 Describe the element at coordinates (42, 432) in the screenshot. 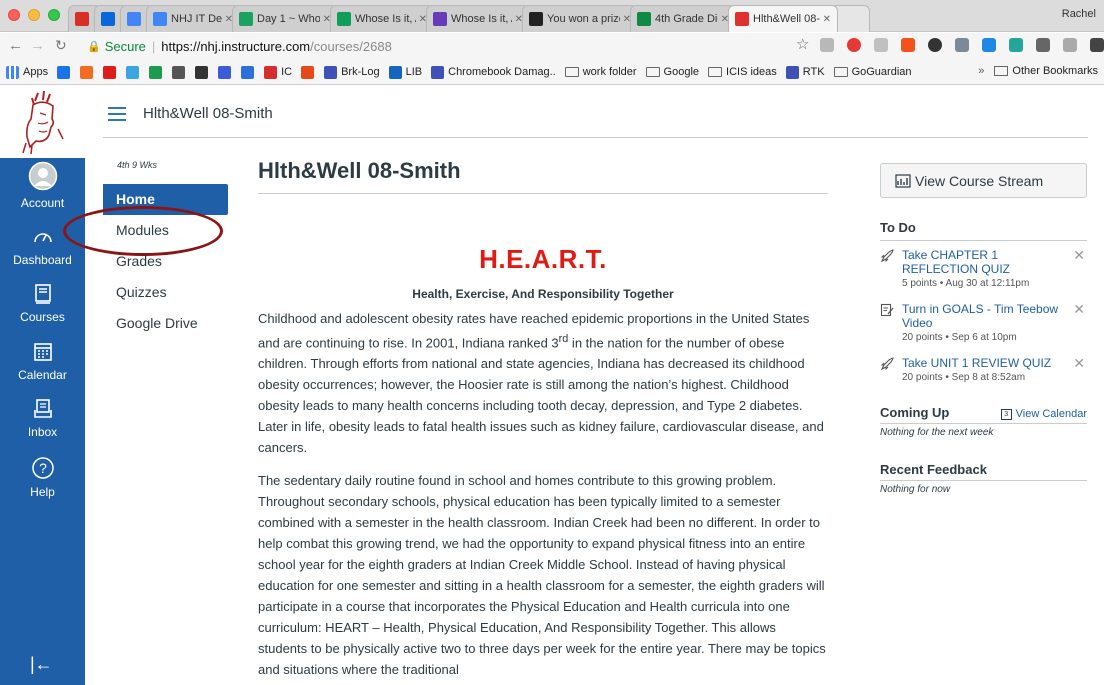

I see `global-nav-label: Inbox` at that location.